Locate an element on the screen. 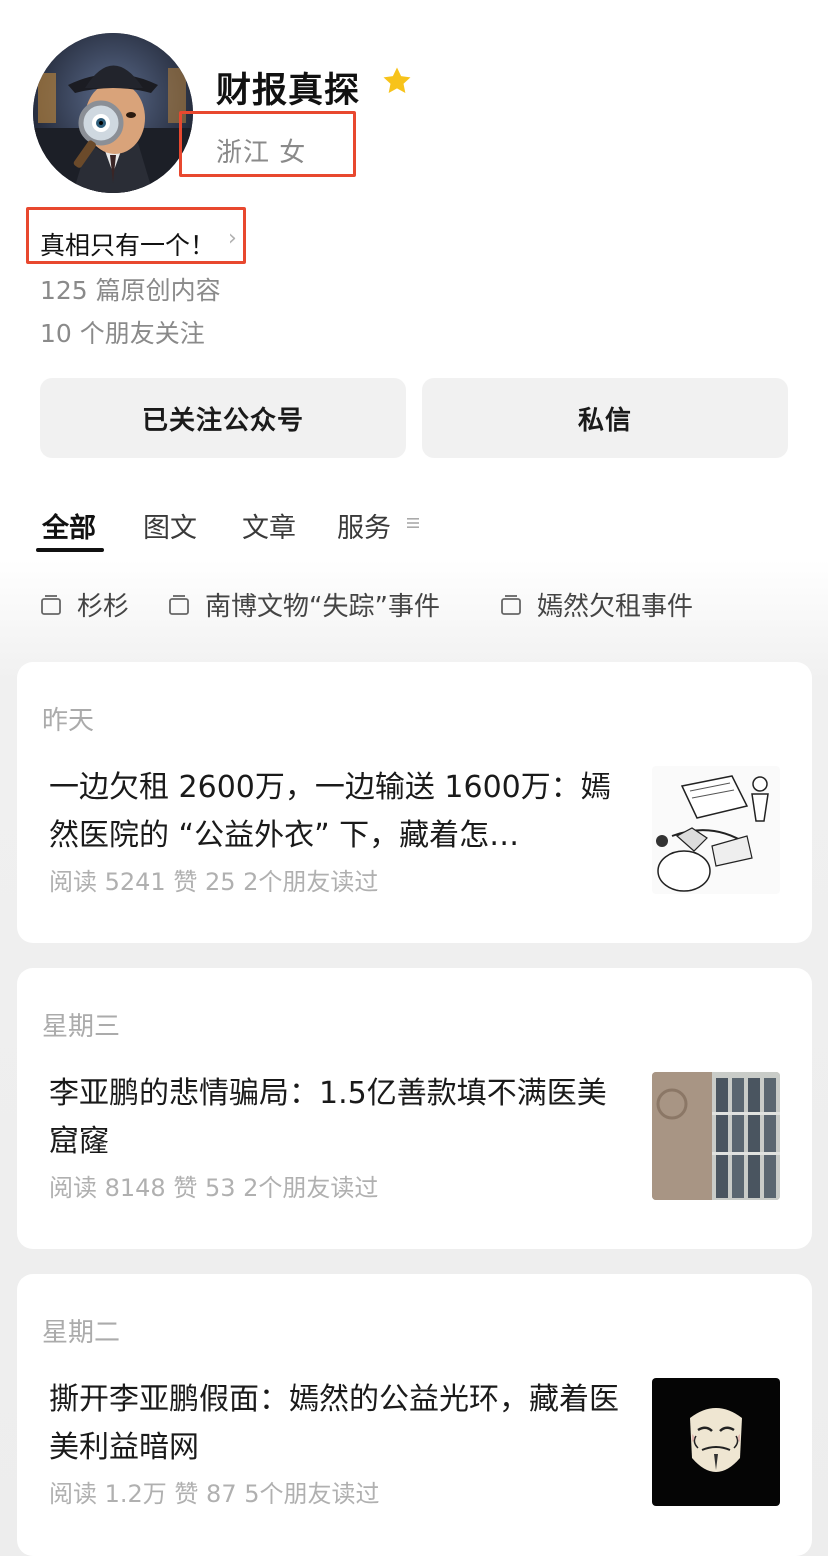 This screenshot has height=1556, width=828. active-tab-indicator is located at coordinates (70, 550).